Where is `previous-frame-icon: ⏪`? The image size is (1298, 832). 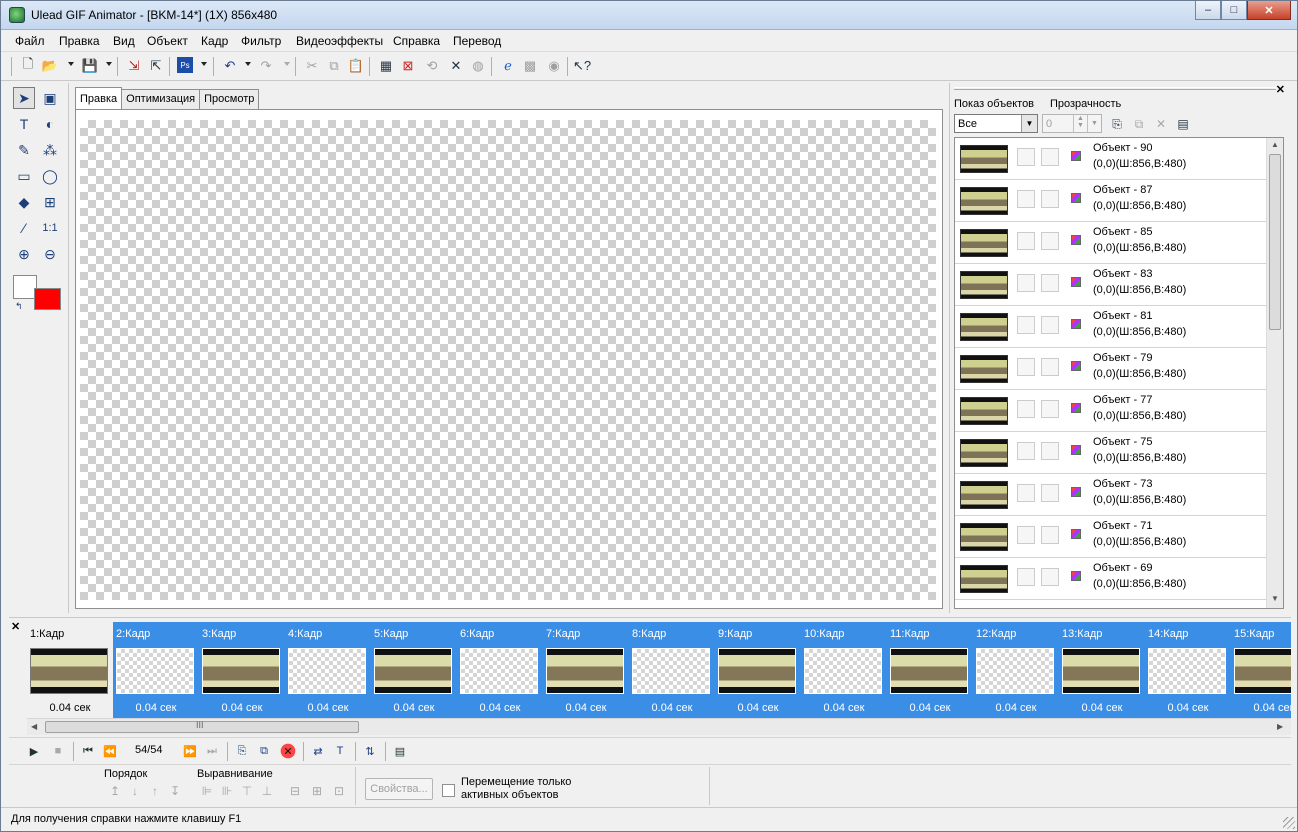
previous-frame-icon: ⏪ is located at coordinates (110, 751).